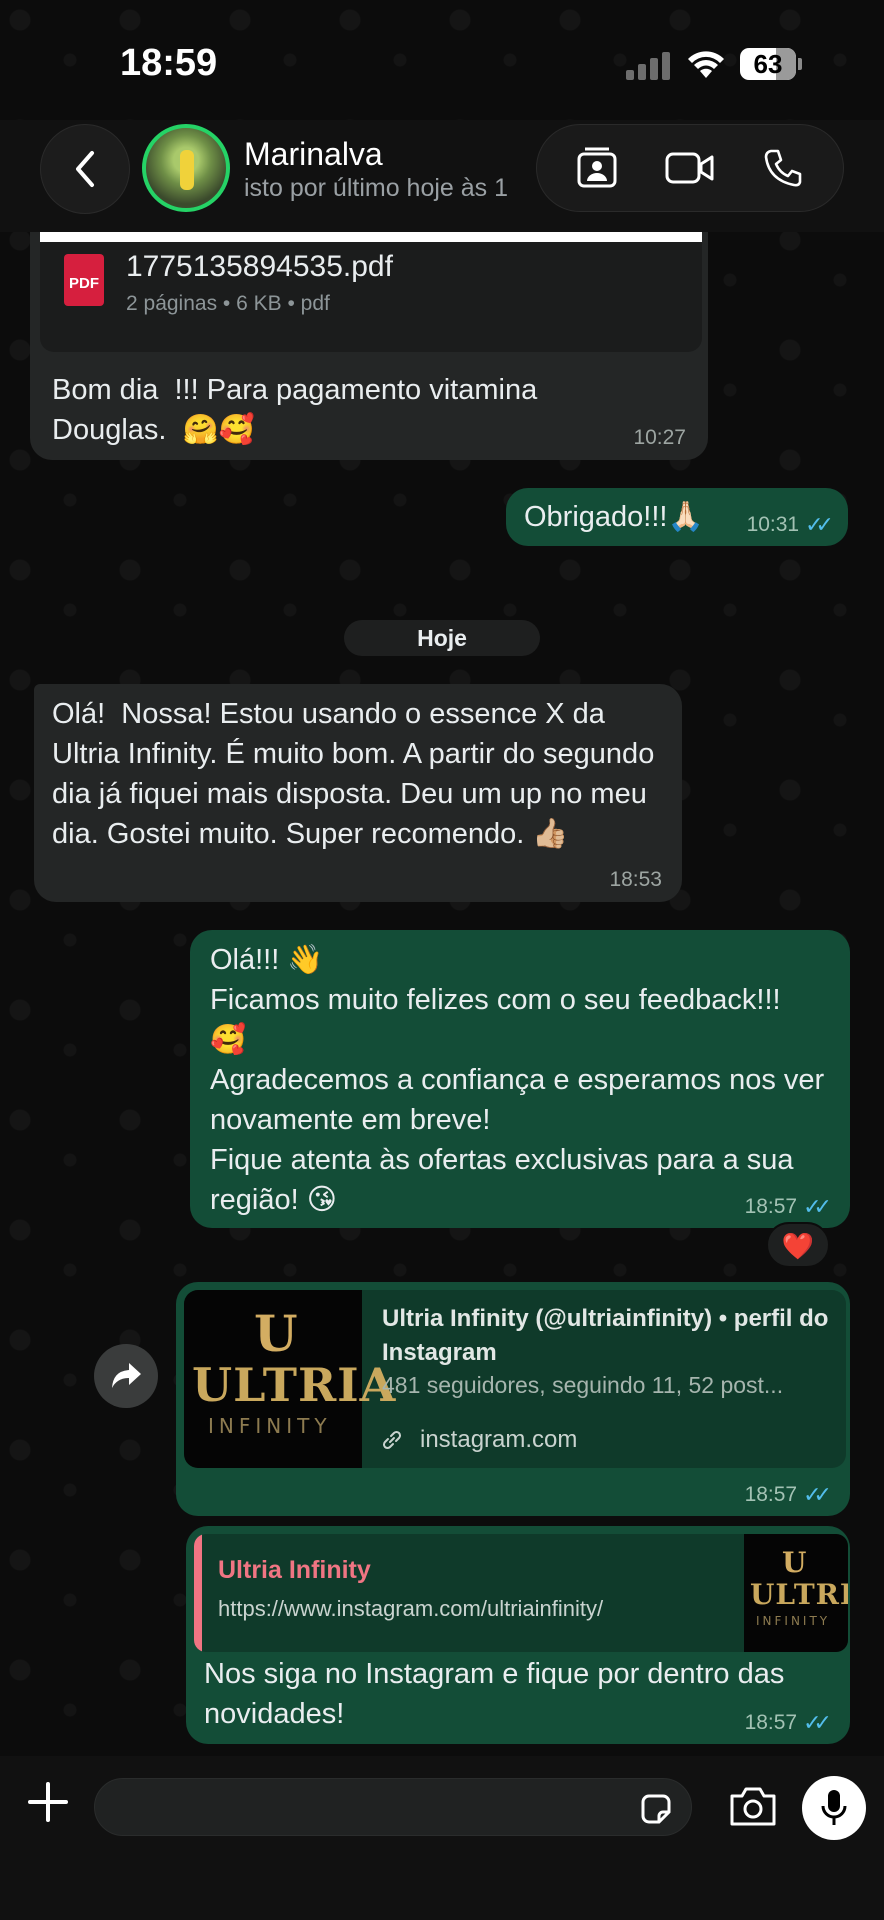 This screenshot has width=884, height=1920. I want to click on date-divider: Hoje, so click(442, 638).